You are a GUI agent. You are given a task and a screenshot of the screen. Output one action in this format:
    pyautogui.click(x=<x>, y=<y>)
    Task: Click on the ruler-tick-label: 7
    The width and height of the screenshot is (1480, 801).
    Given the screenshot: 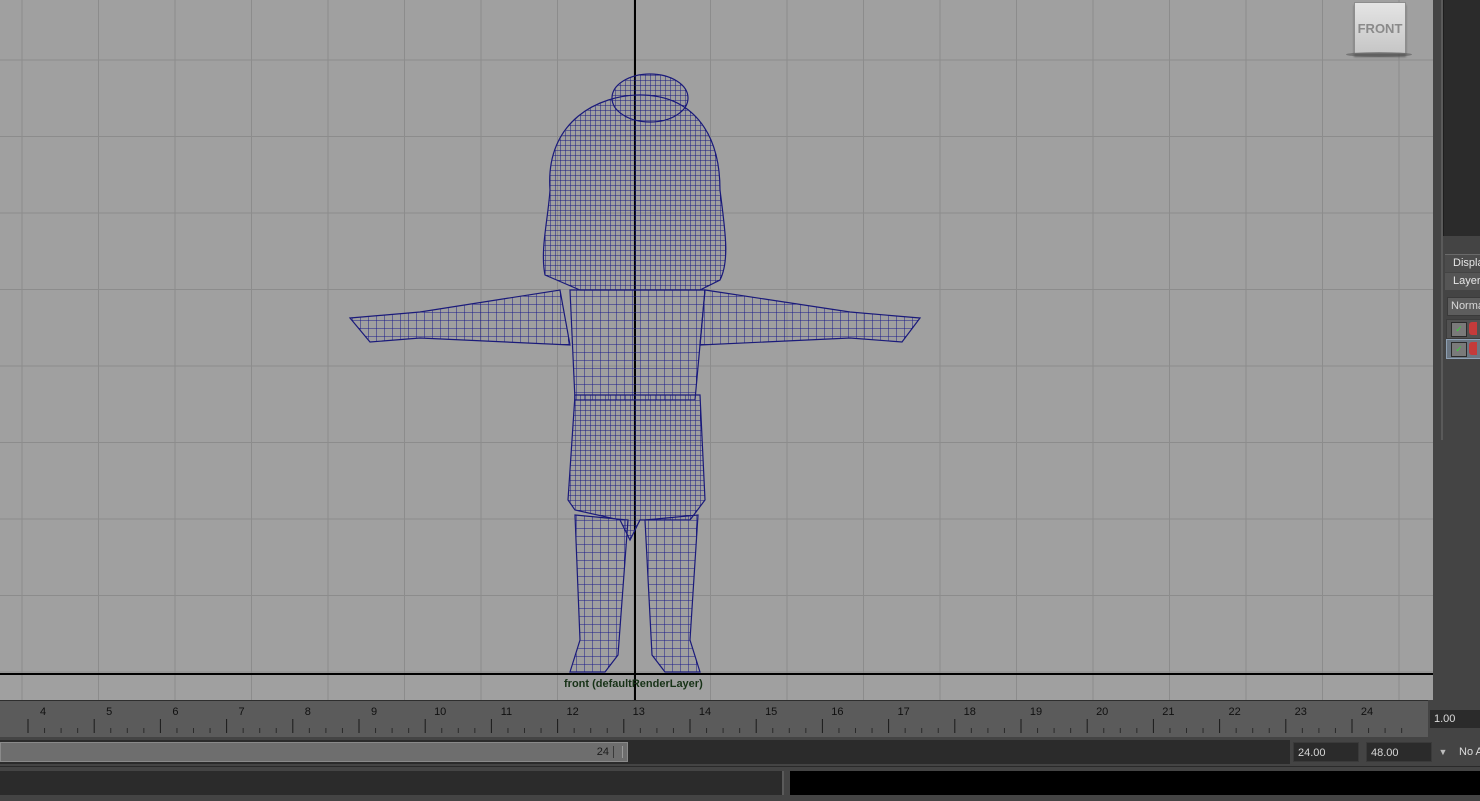 What is the action you would take?
    pyautogui.click(x=242, y=712)
    